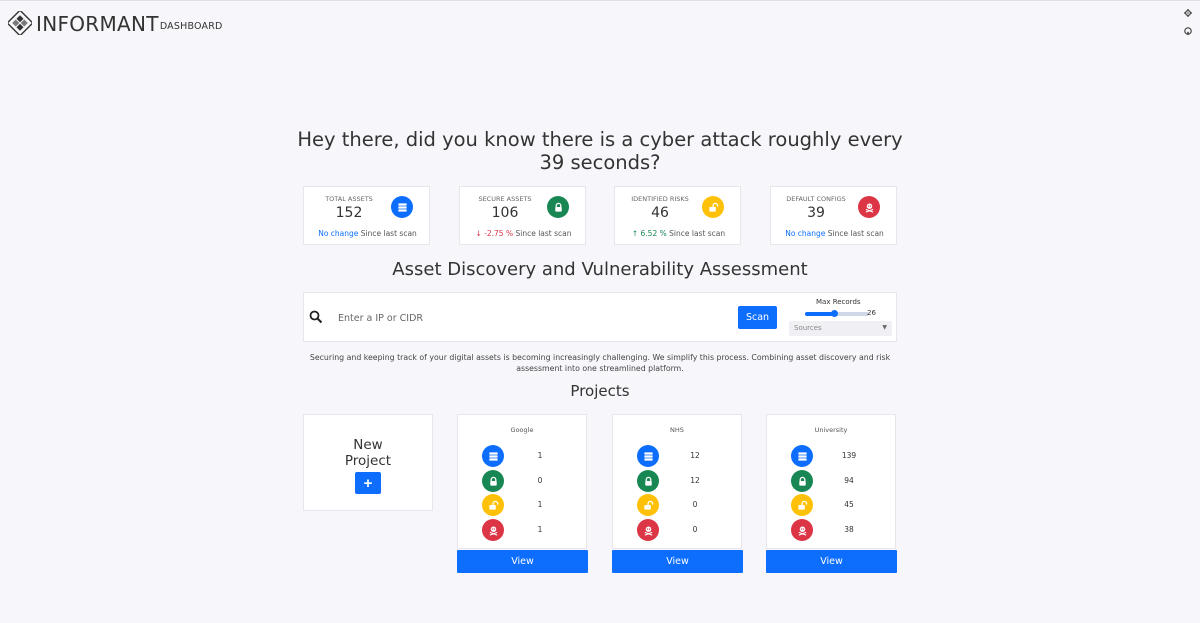 The image size is (1200, 623). I want to click on projects-title: Projects, so click(600, 391).